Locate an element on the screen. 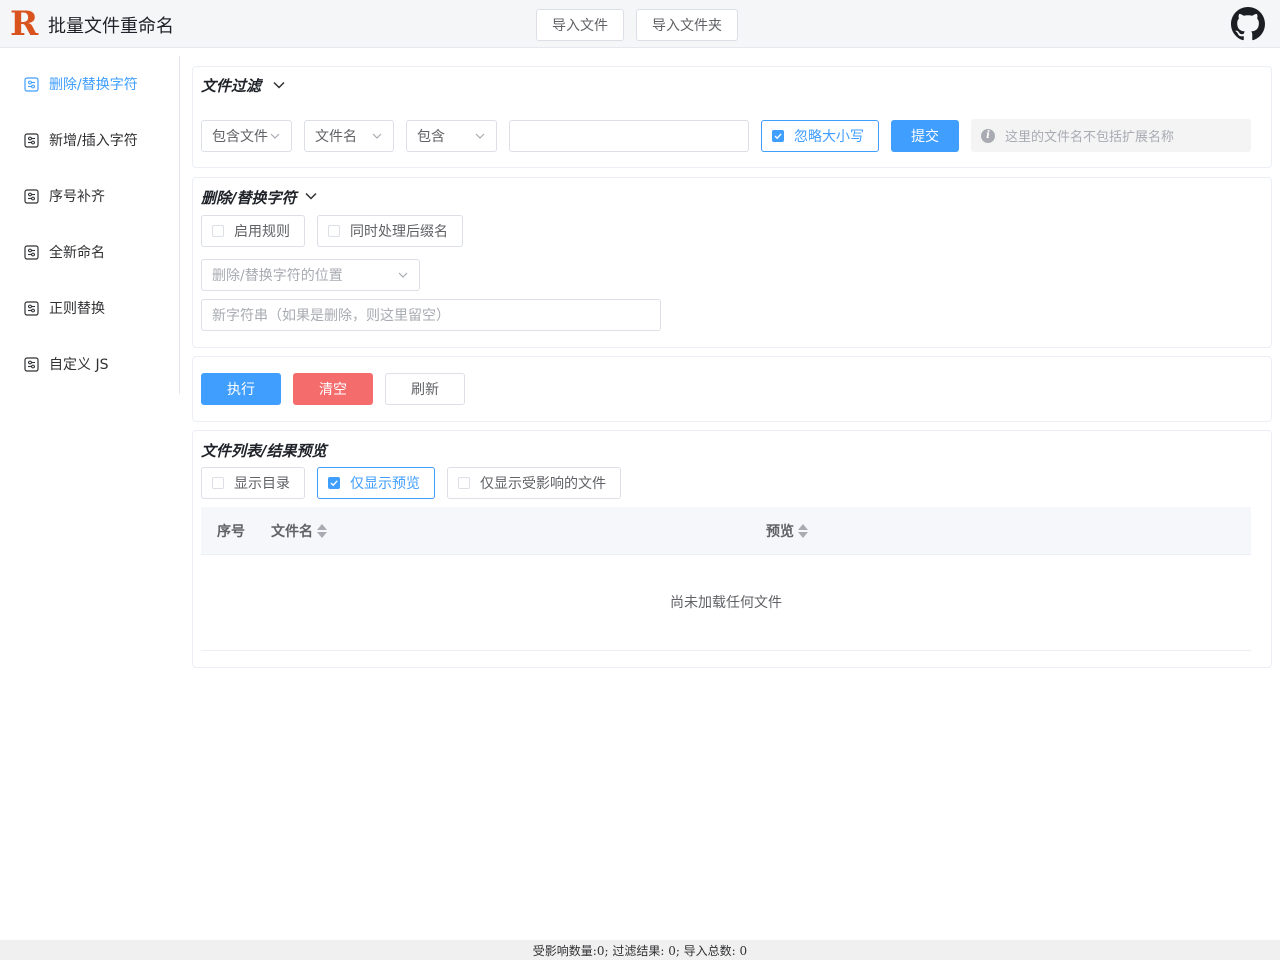  sidebar-item-label: 序号补齐 is located at coordinates (77, 197).